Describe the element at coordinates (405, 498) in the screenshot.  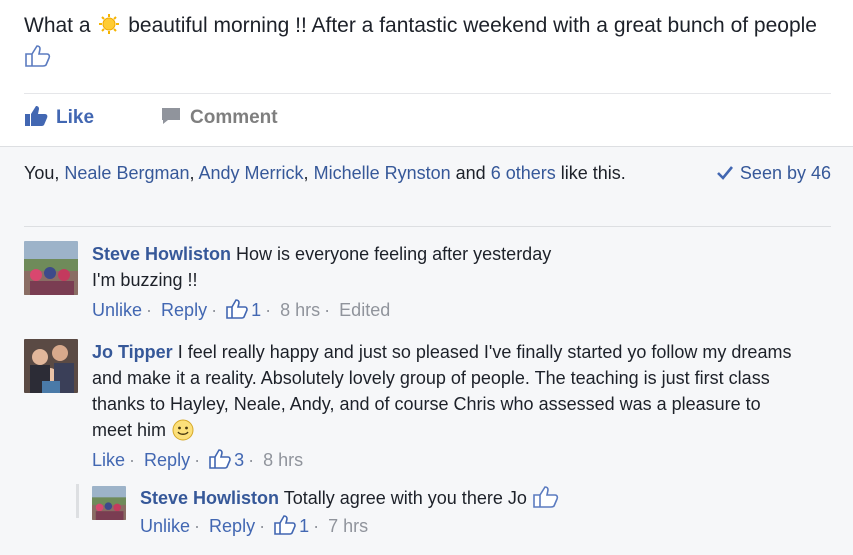
I see `comment-text: Totally agree with you there Jo` at that location.